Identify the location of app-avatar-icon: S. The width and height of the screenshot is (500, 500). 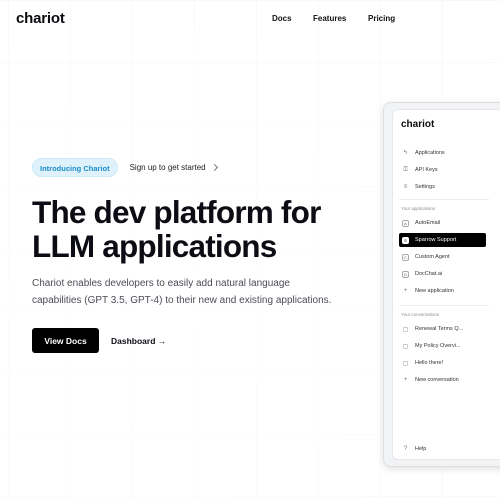
(405, 240).